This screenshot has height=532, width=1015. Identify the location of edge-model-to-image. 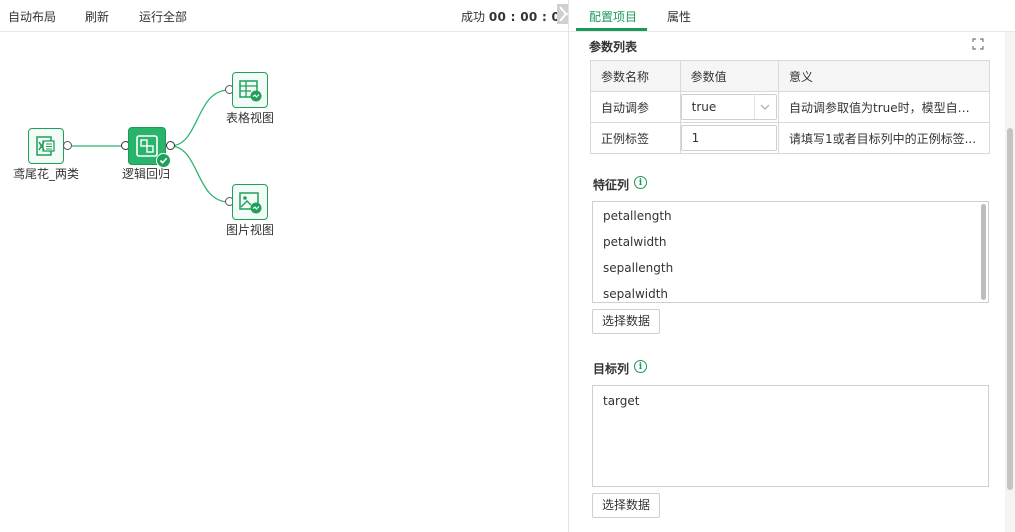
(199, 174).